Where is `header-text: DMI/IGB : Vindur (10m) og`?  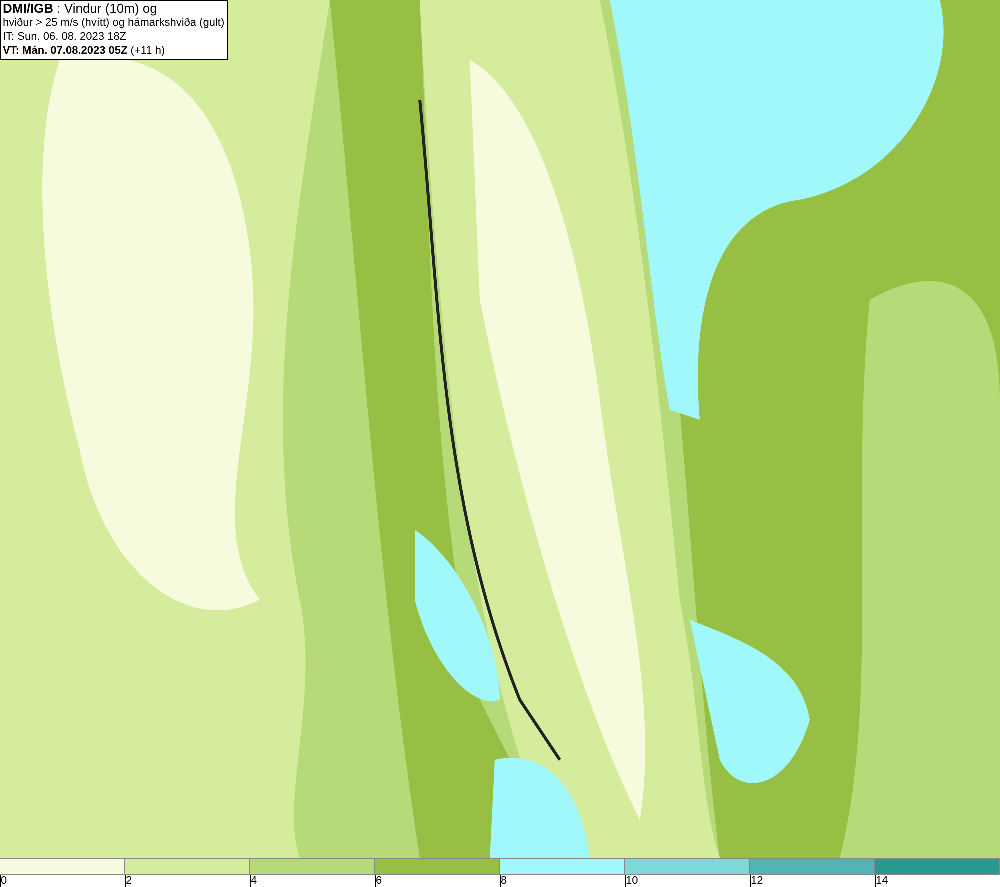
header-text: DMI/IGB : Vindur (10m) og is located at coordinates (80, 9).